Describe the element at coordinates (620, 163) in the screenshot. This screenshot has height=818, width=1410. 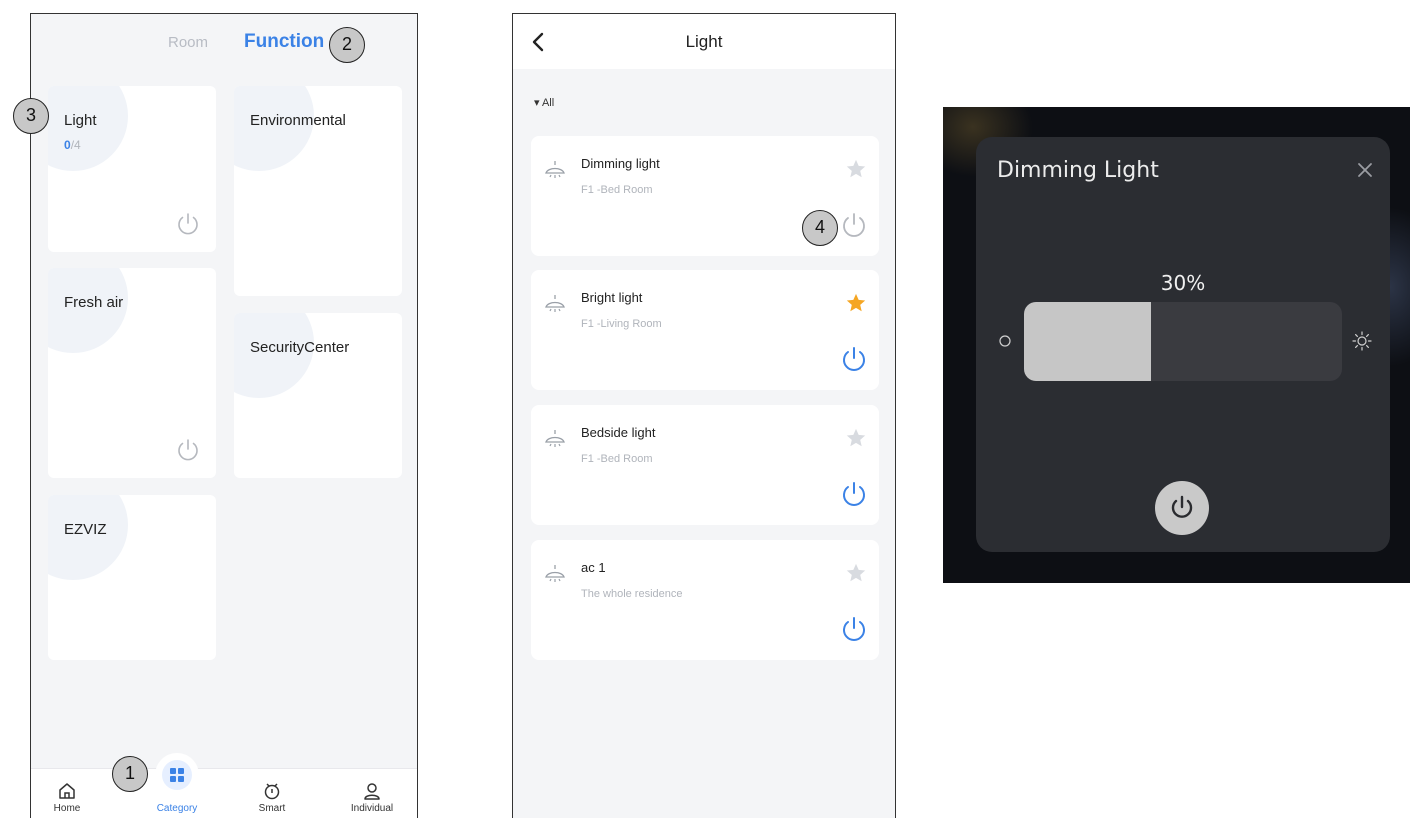
I see `device-name: Dimming light` at that location.